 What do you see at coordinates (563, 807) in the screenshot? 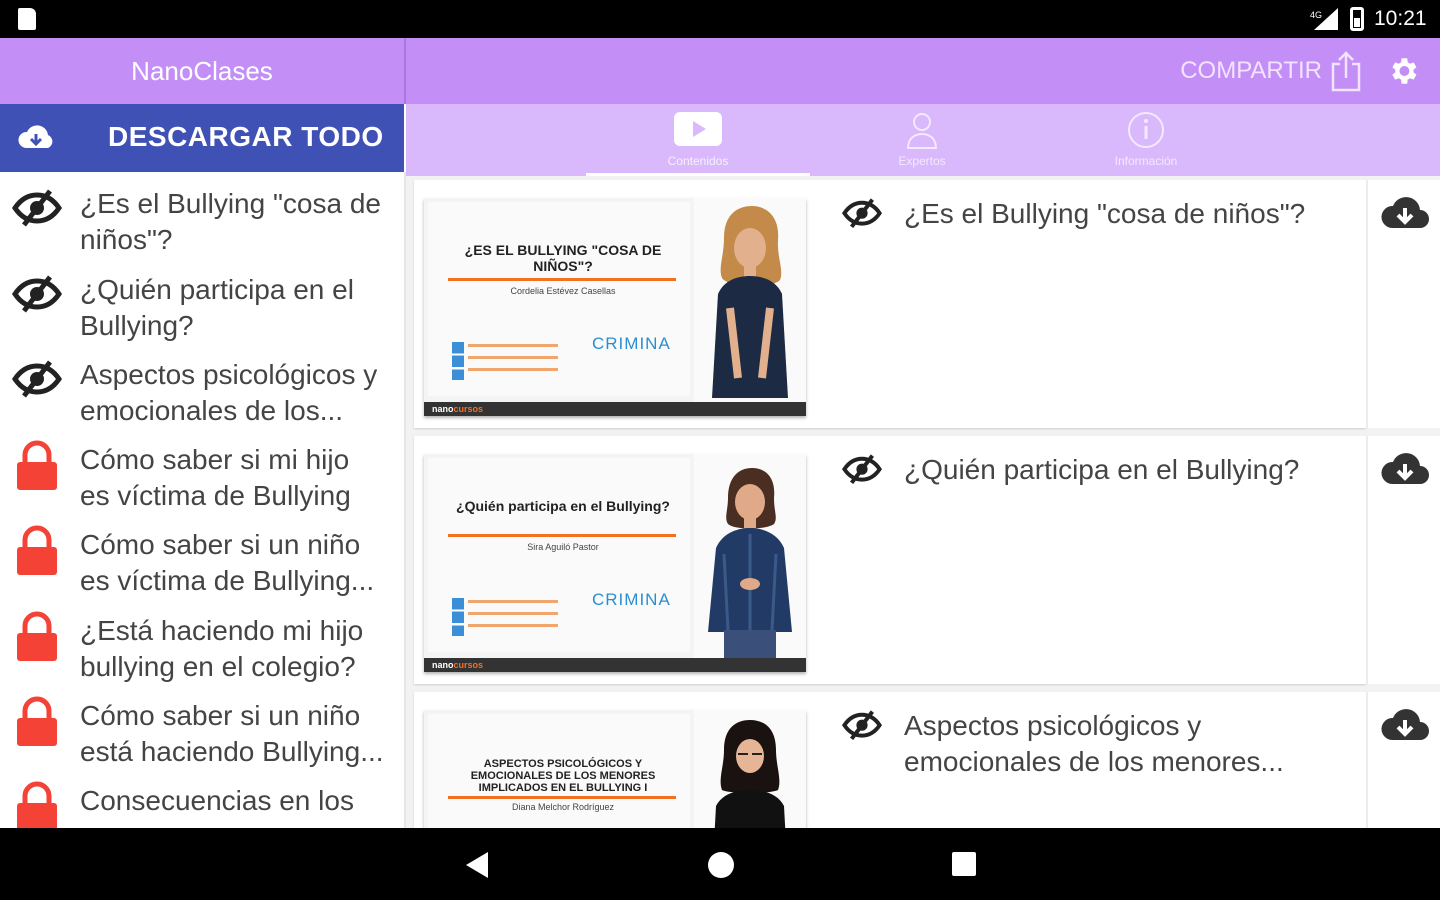
I see `slide-author: Diana Melchor Rodríguez` at bounding box center [563, 807].